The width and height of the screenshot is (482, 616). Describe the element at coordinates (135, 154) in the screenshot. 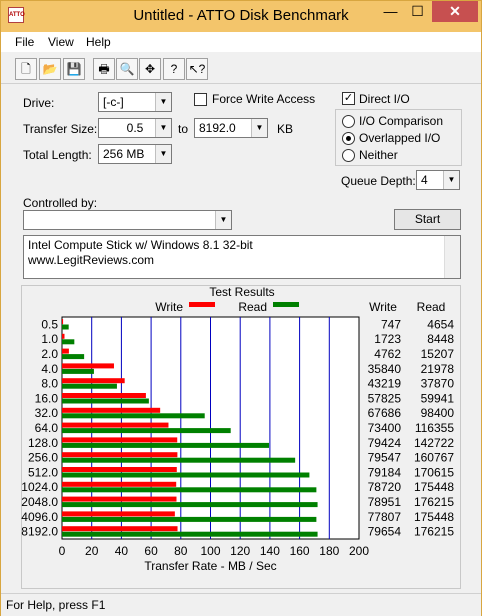

I see `total-length-select: 256 MB ▼` at that location.